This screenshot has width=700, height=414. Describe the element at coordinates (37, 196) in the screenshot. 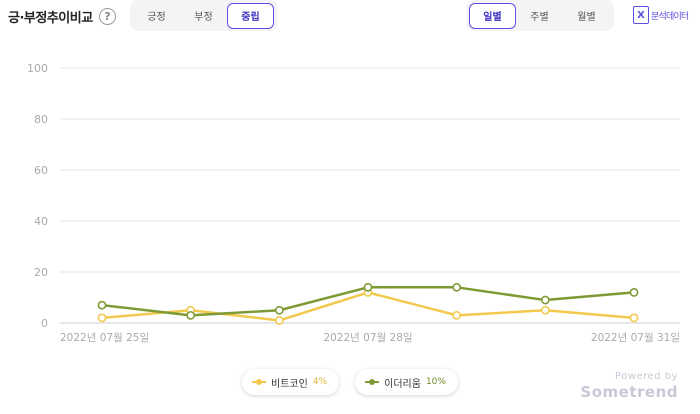

I see `y-axis: 0 20 40 60 80 100` at that location.